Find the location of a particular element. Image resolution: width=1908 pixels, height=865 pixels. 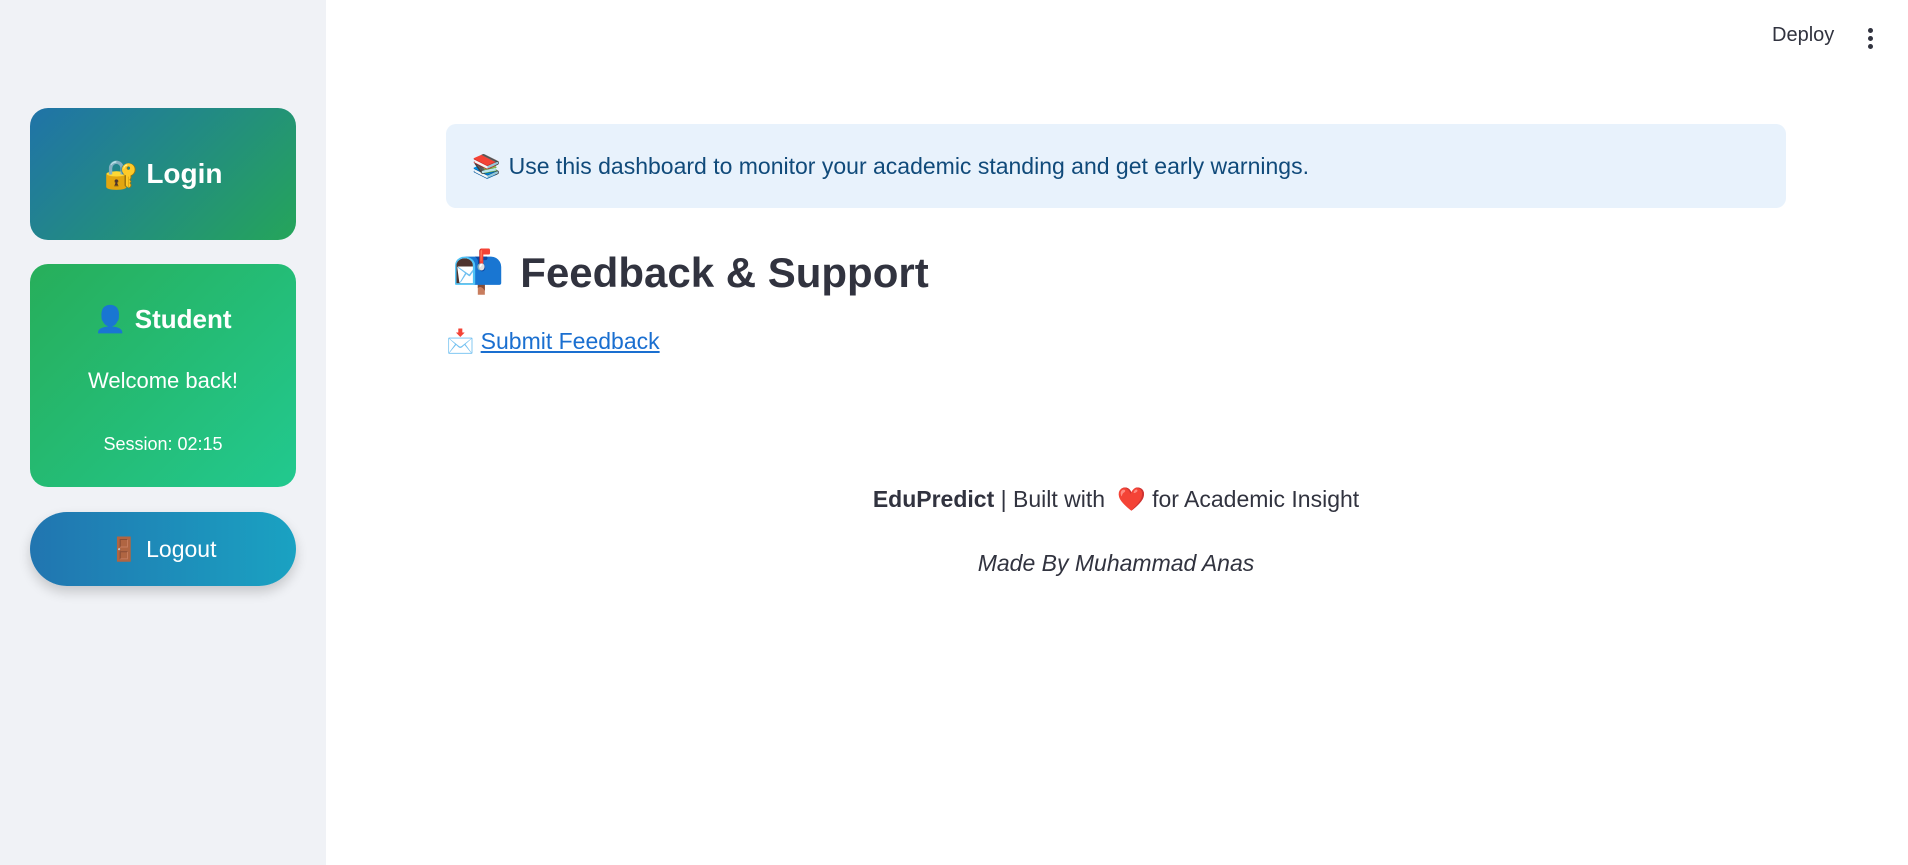

books-icon: 📚 is located at coordinates (486, 165).